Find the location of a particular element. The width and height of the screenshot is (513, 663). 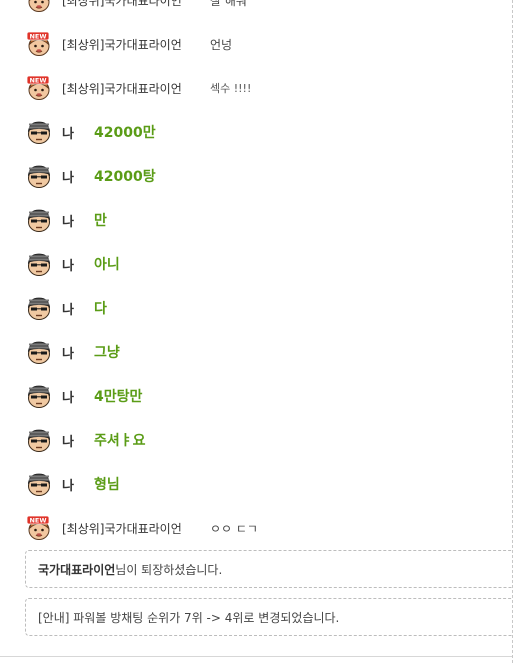

chat-message: NEW [최상위]국가대표라이언 언넝 is located at coordinates (256, 44).